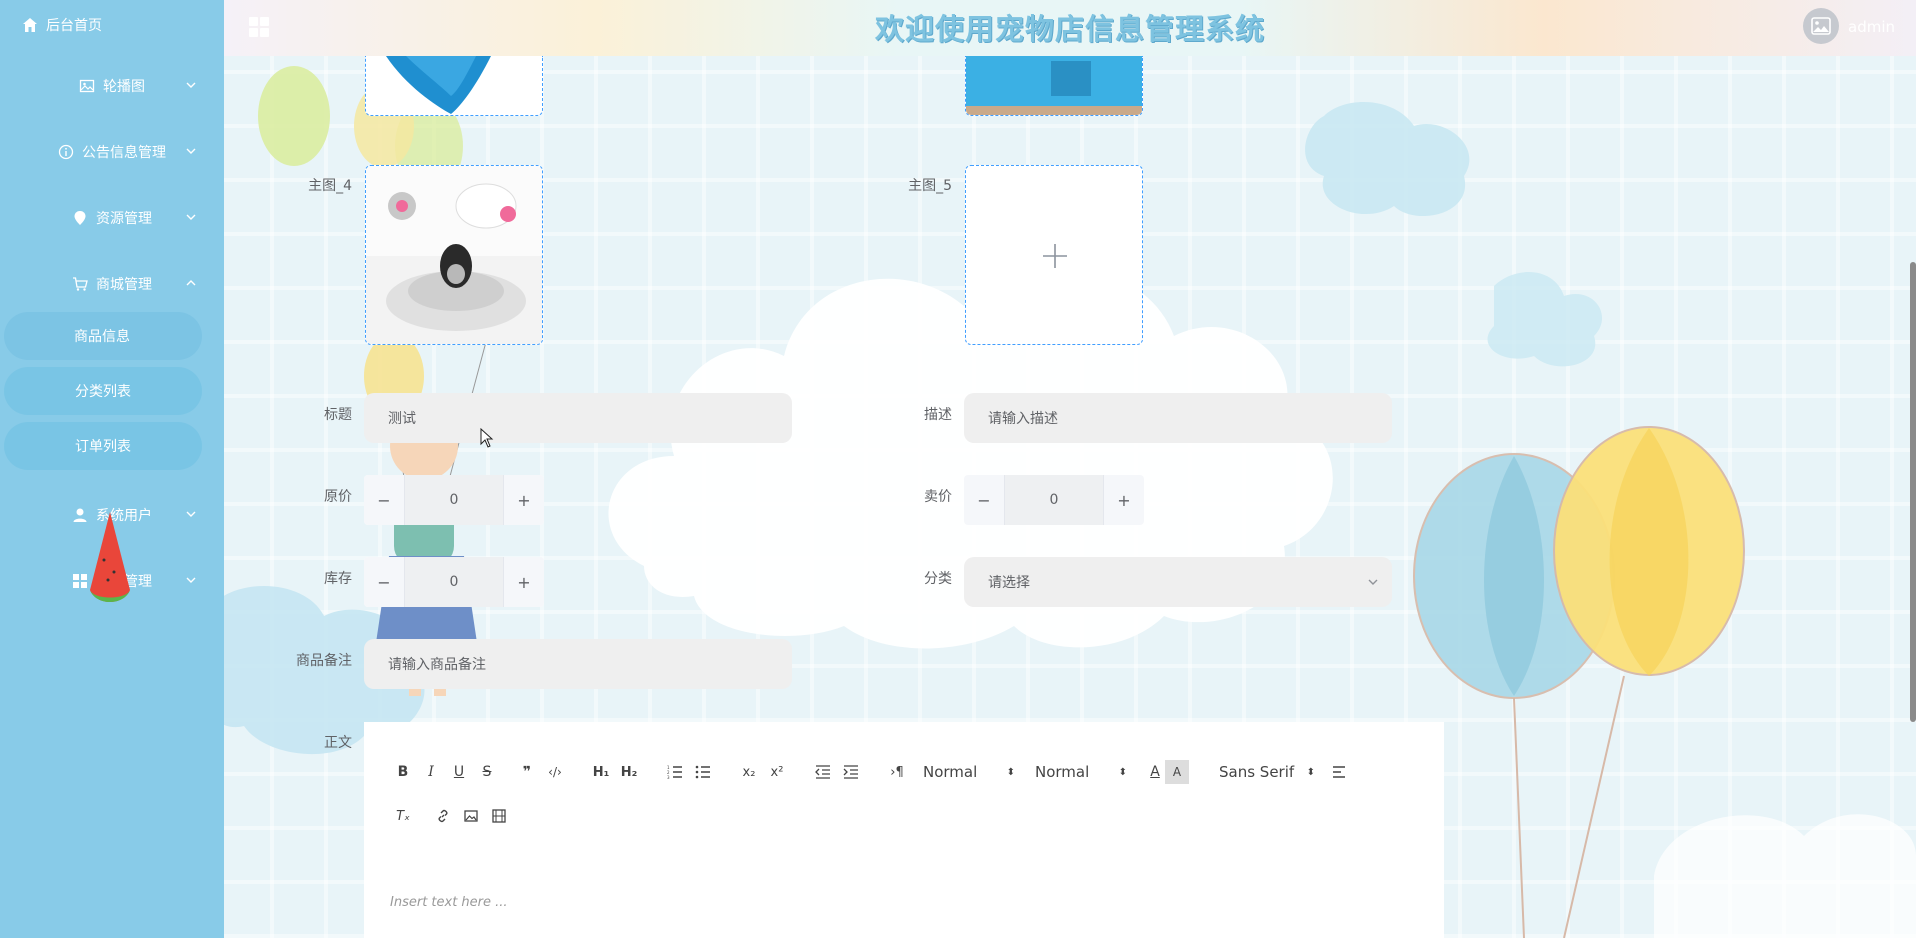 The image size is (1916, 938). I want to click on sidebar-group-resources: 资源管理, so click(112, 218).